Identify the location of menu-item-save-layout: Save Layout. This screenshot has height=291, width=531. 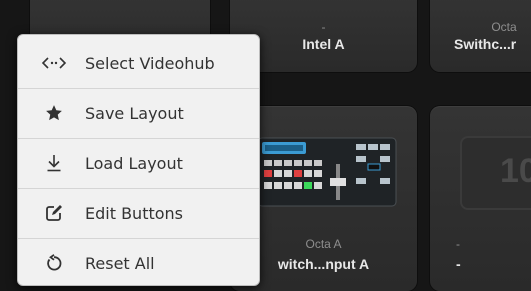
(138, 113).